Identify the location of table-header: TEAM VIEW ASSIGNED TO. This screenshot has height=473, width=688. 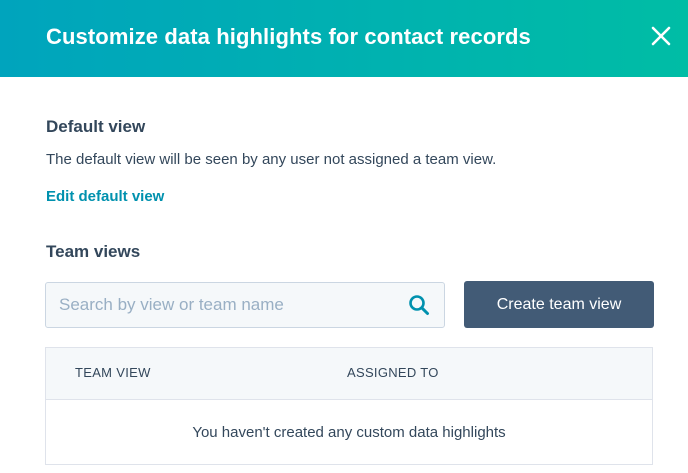
(349, 374).